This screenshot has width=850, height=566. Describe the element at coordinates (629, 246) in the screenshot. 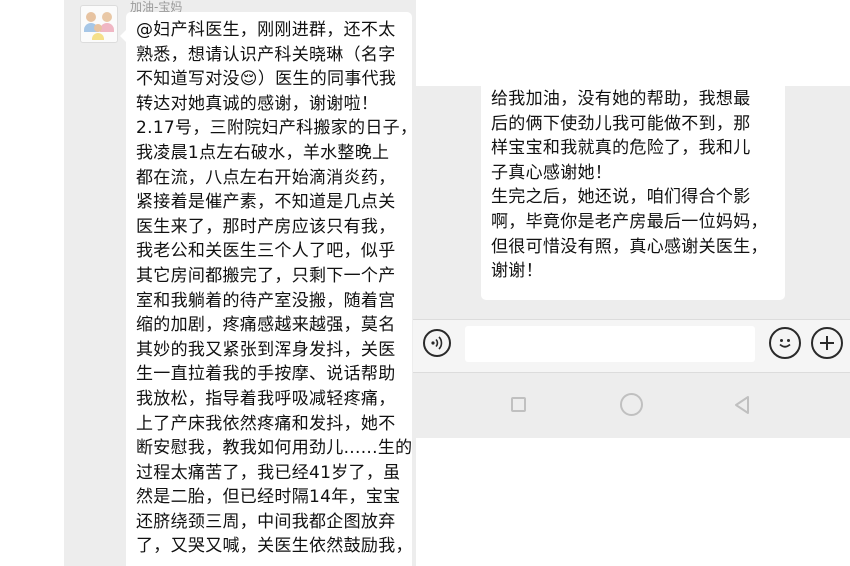

I see `right-message-line: 但很可惜没有照，真心感谢关医生，` at that location.